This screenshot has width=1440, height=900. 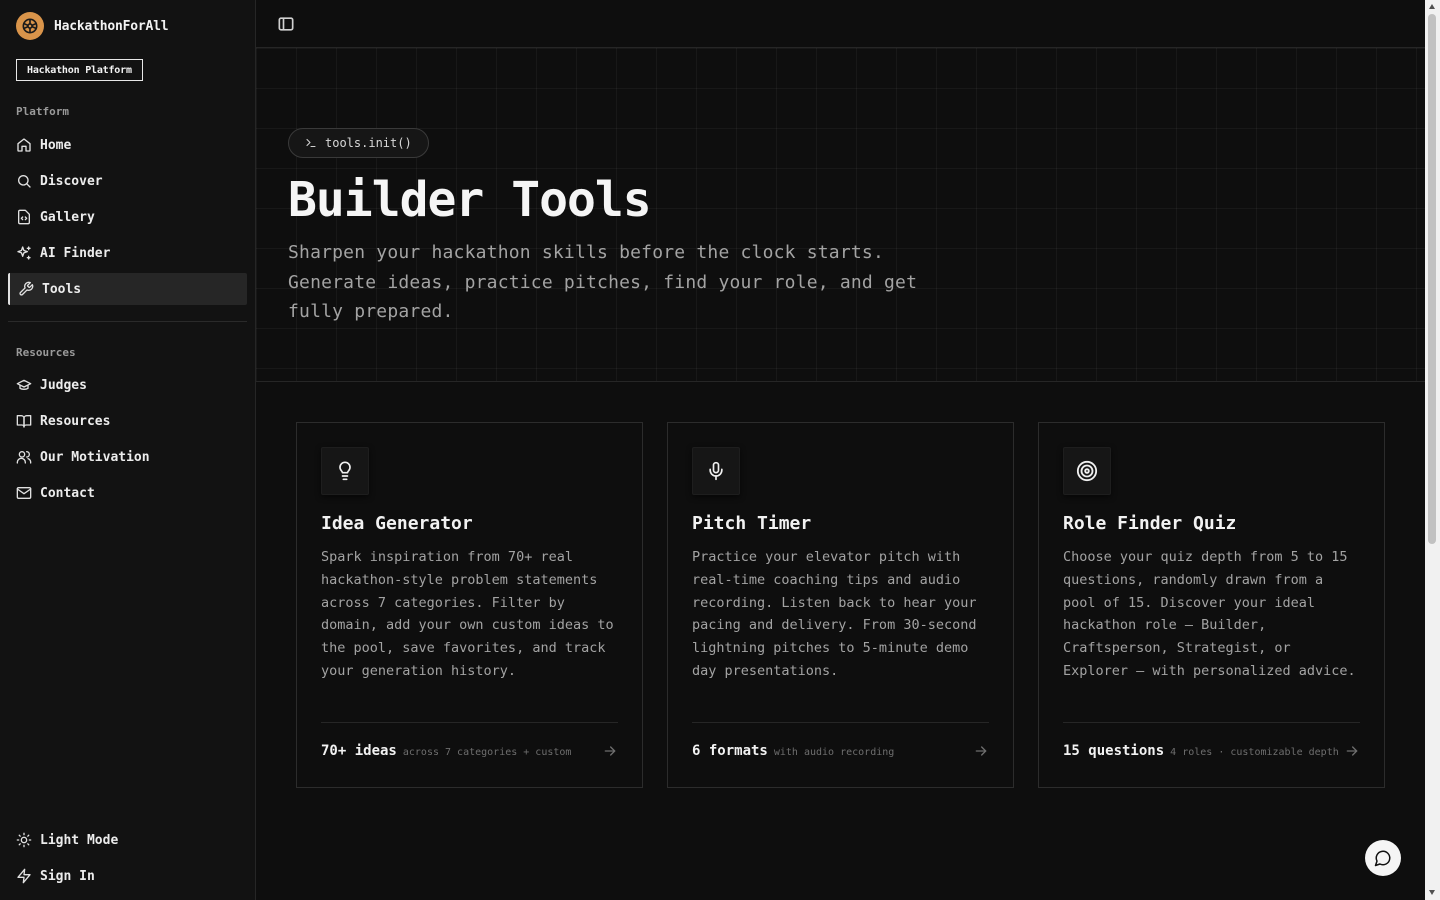 I want to click on book-open-icon, so click(x=24, y=421).